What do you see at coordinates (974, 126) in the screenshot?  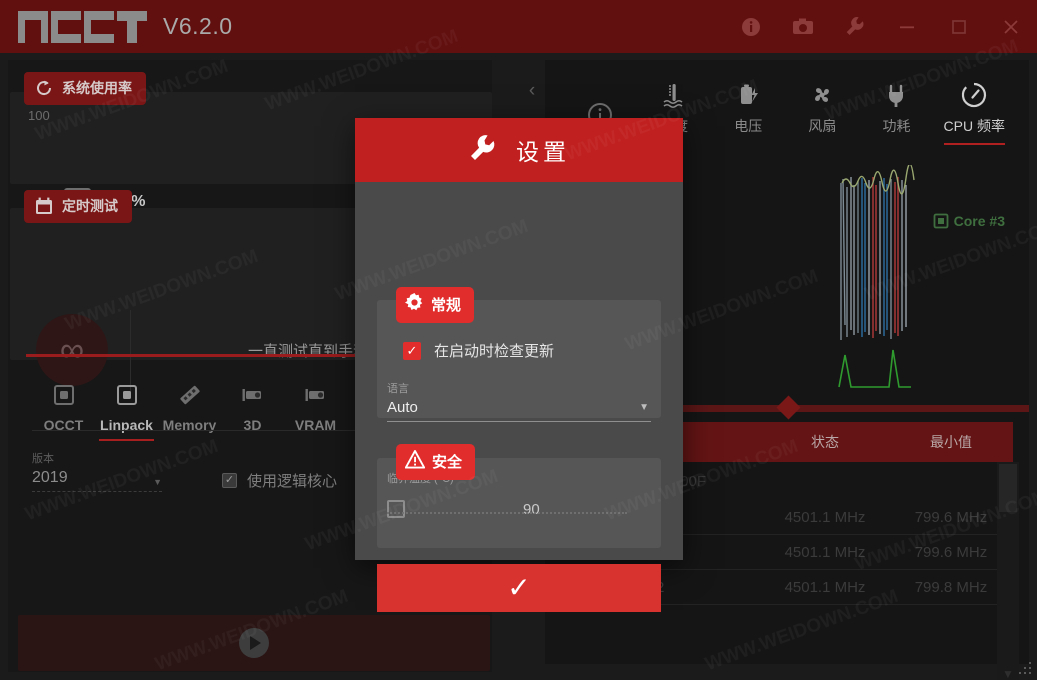 I see `monitor-tab-label: CPU 频率` at bounding box center [974, 126].